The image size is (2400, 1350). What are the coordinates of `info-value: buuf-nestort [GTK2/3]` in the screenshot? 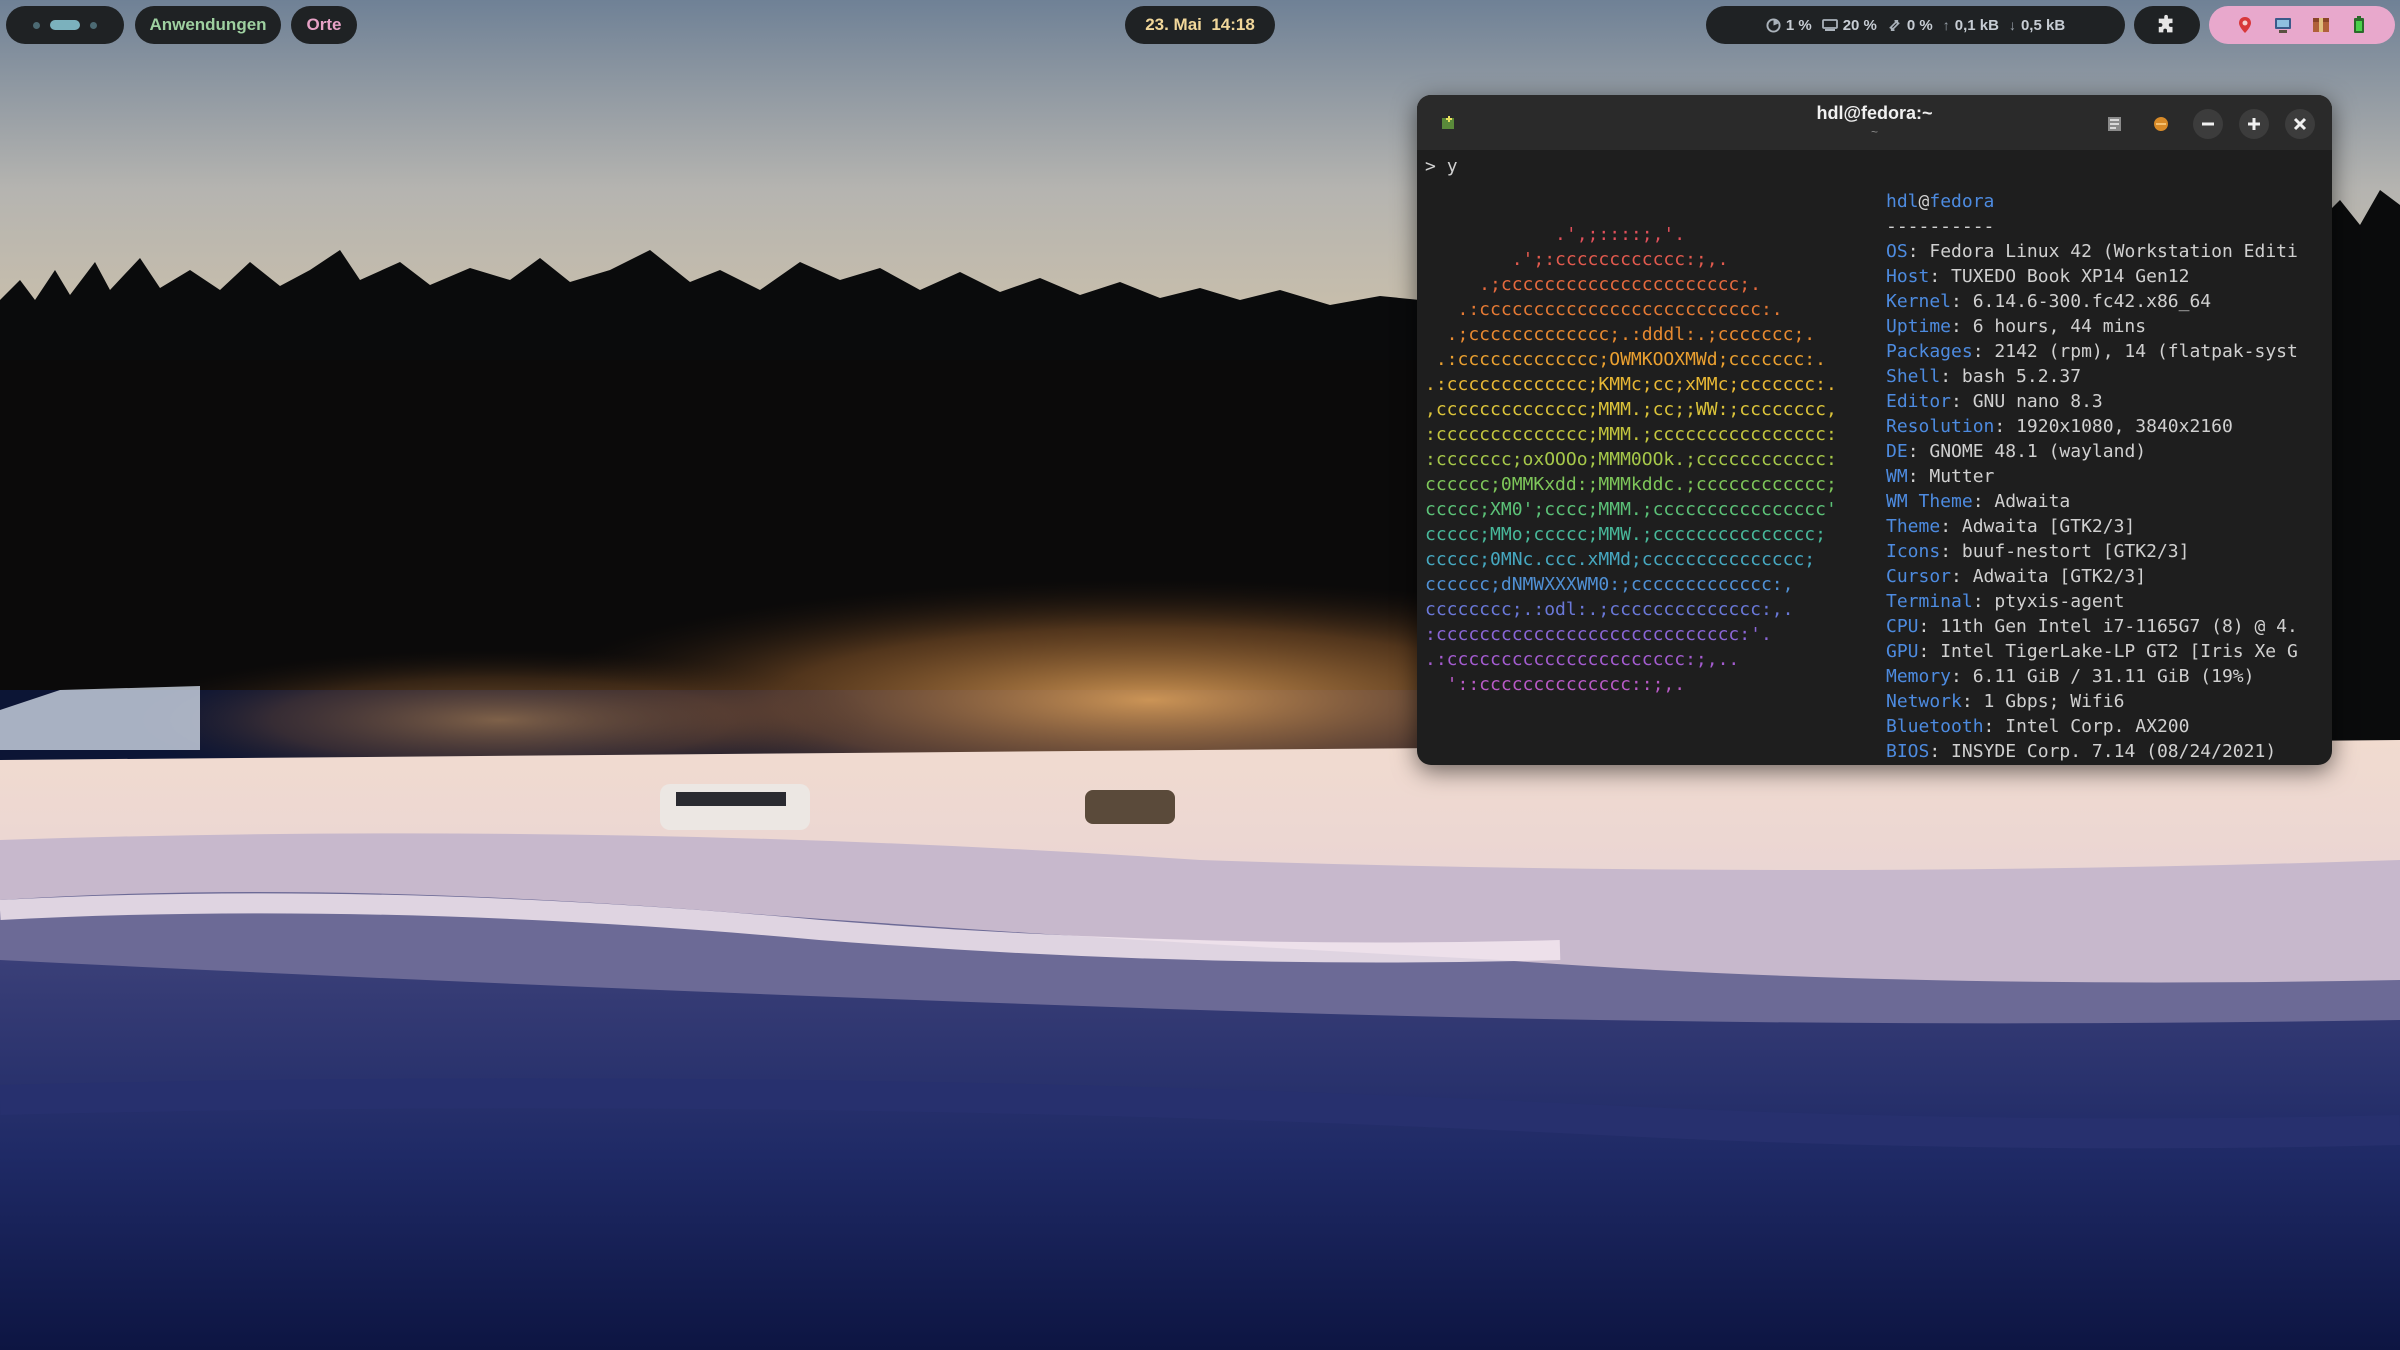 It's located at (2075, 551).